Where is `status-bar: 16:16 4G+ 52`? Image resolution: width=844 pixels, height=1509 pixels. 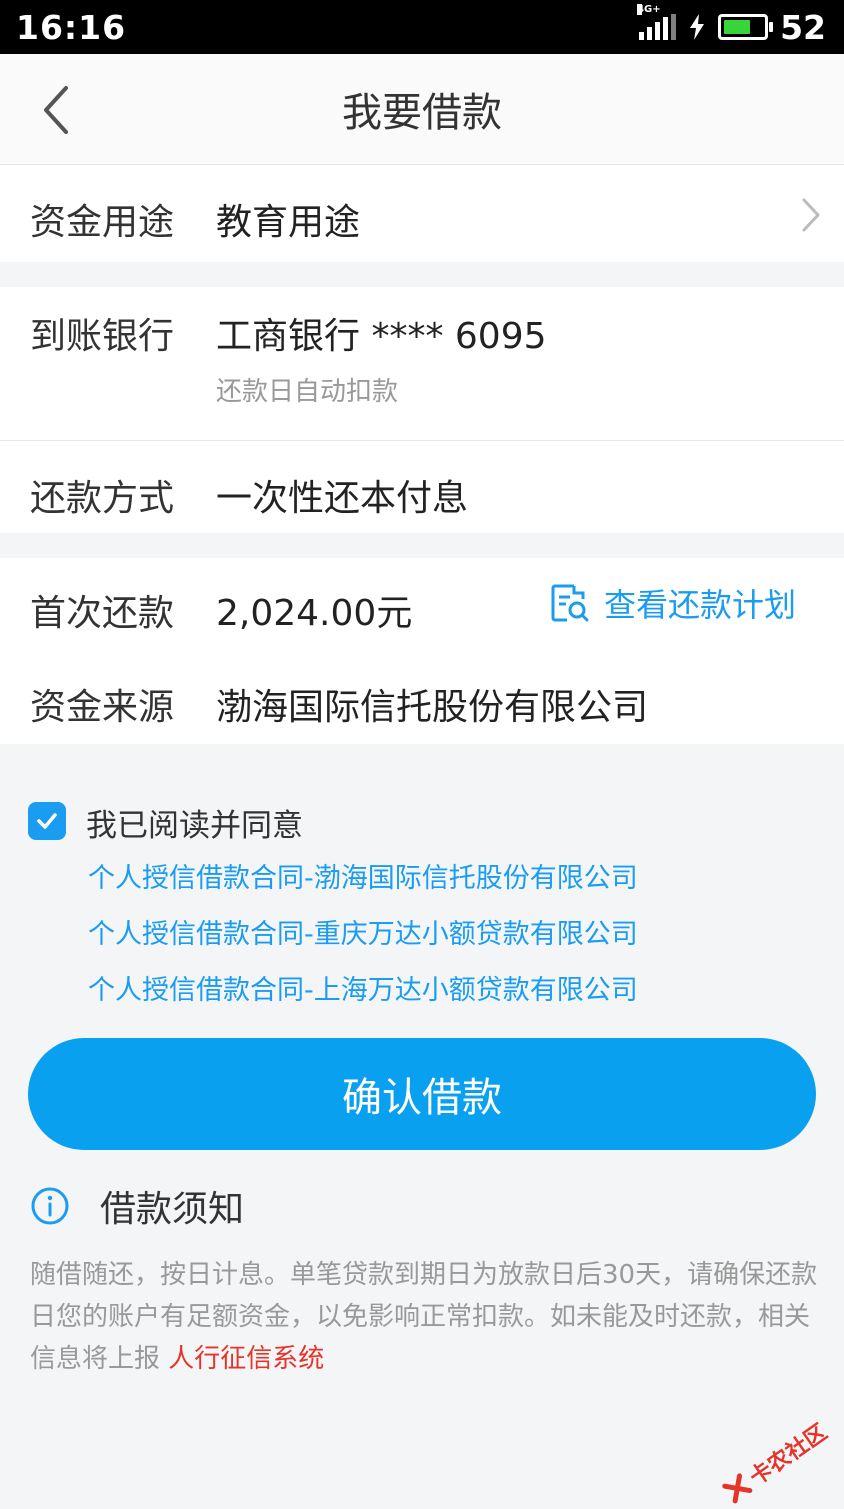 status-bar: 16:16 4G+ 52 is located at coordinates (422, 27).